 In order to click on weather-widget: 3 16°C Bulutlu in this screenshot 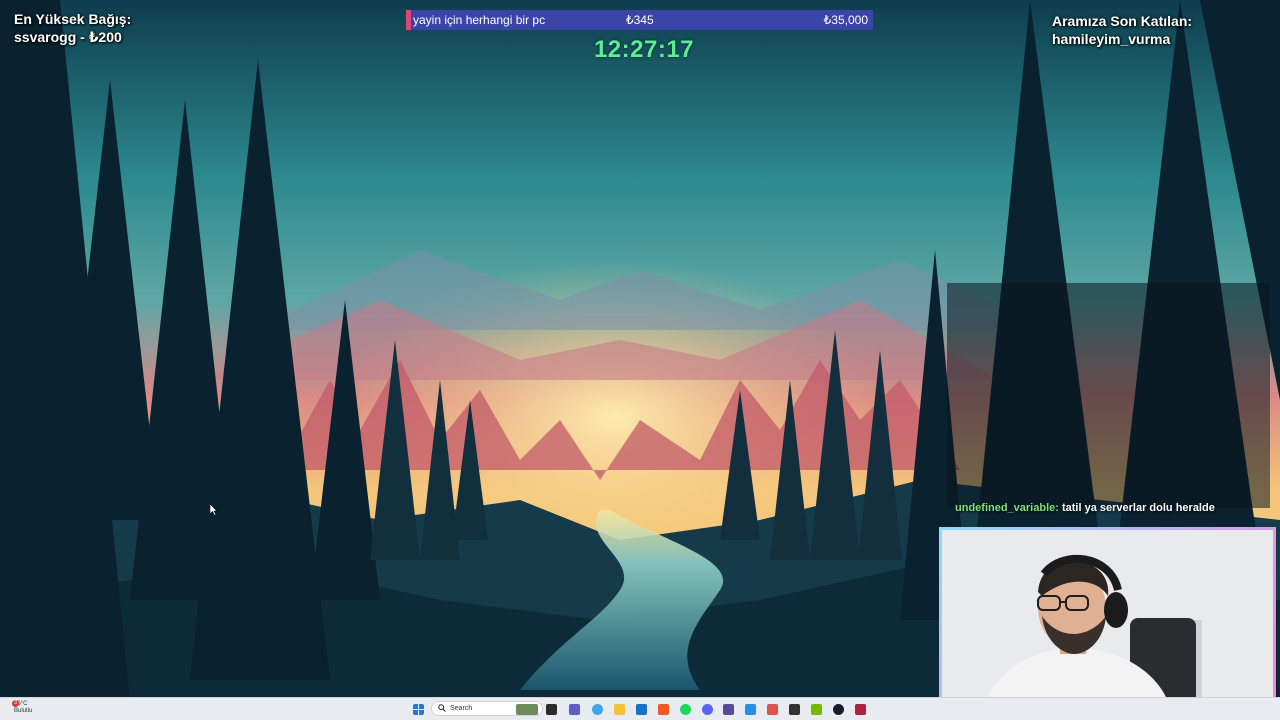, I will do `click(22, 707)`.